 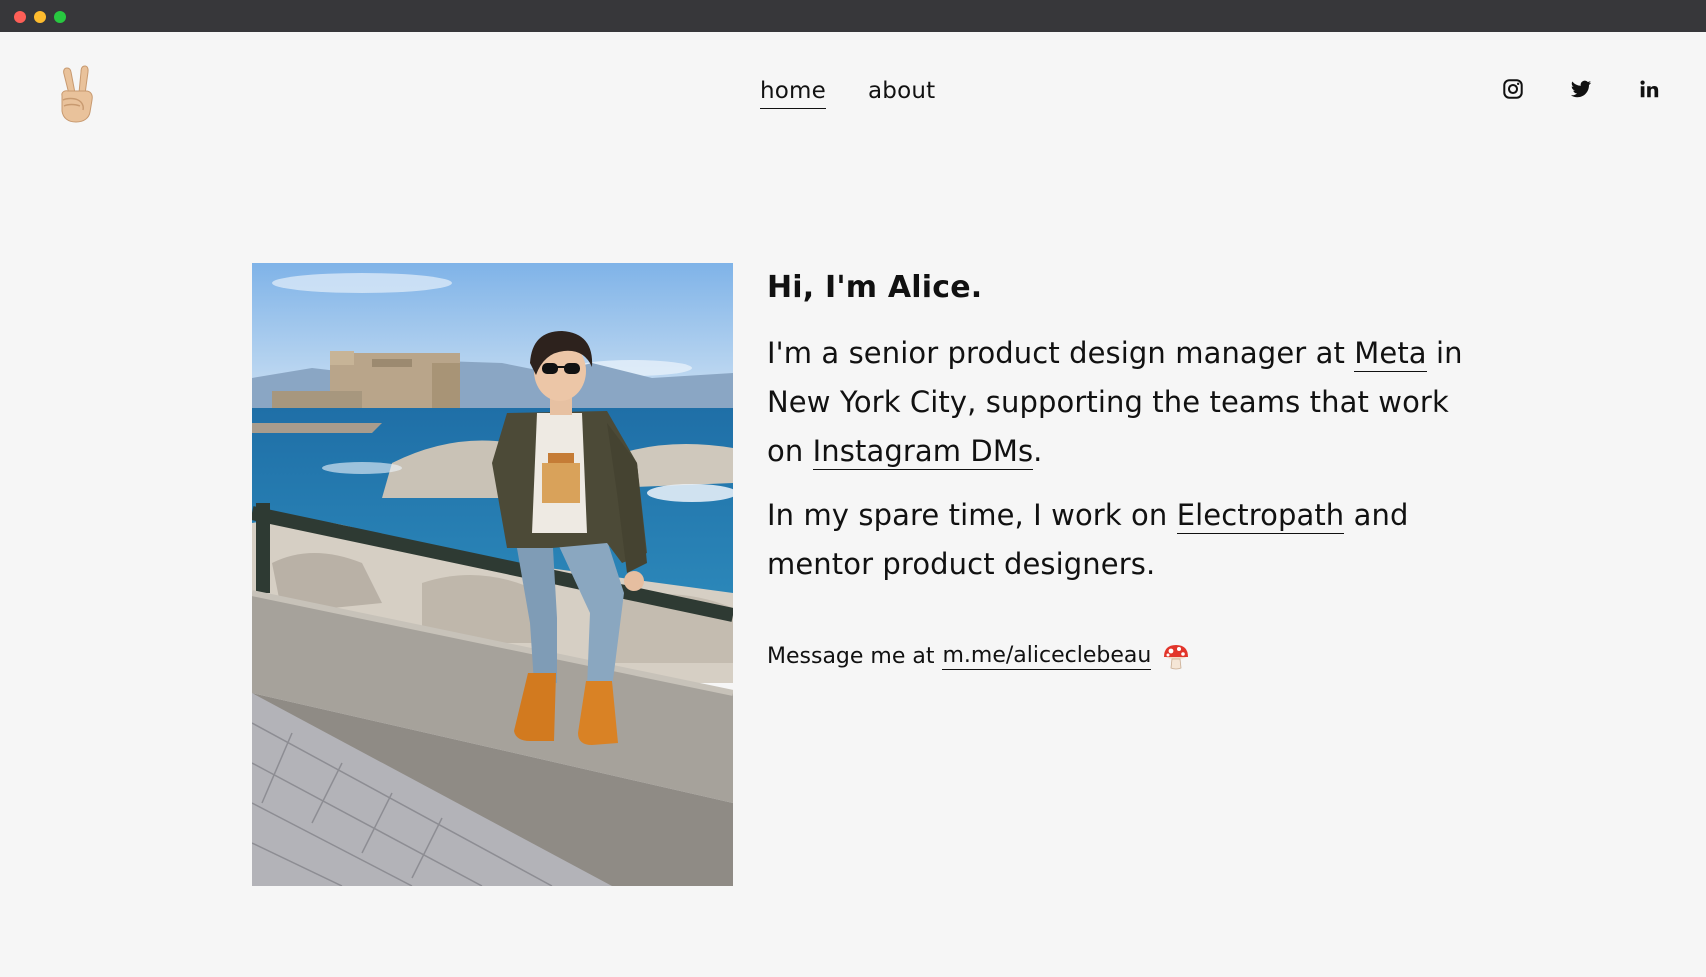 What do you see at coordinates (851, 656) in the screenshot?
I see `contact-prefix: Message me at` at bounding box center [851, 656].